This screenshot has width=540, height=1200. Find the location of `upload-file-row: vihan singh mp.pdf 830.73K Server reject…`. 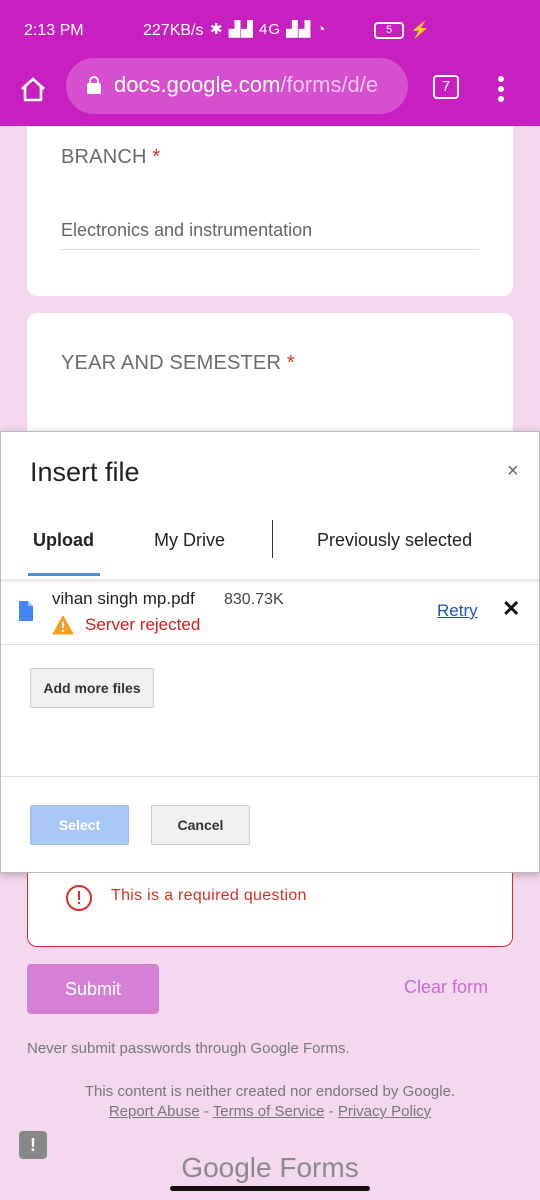

upload-file-row: vihan singh mp.pdf 830.73K Server reject… is located at coordinates (270, 612).